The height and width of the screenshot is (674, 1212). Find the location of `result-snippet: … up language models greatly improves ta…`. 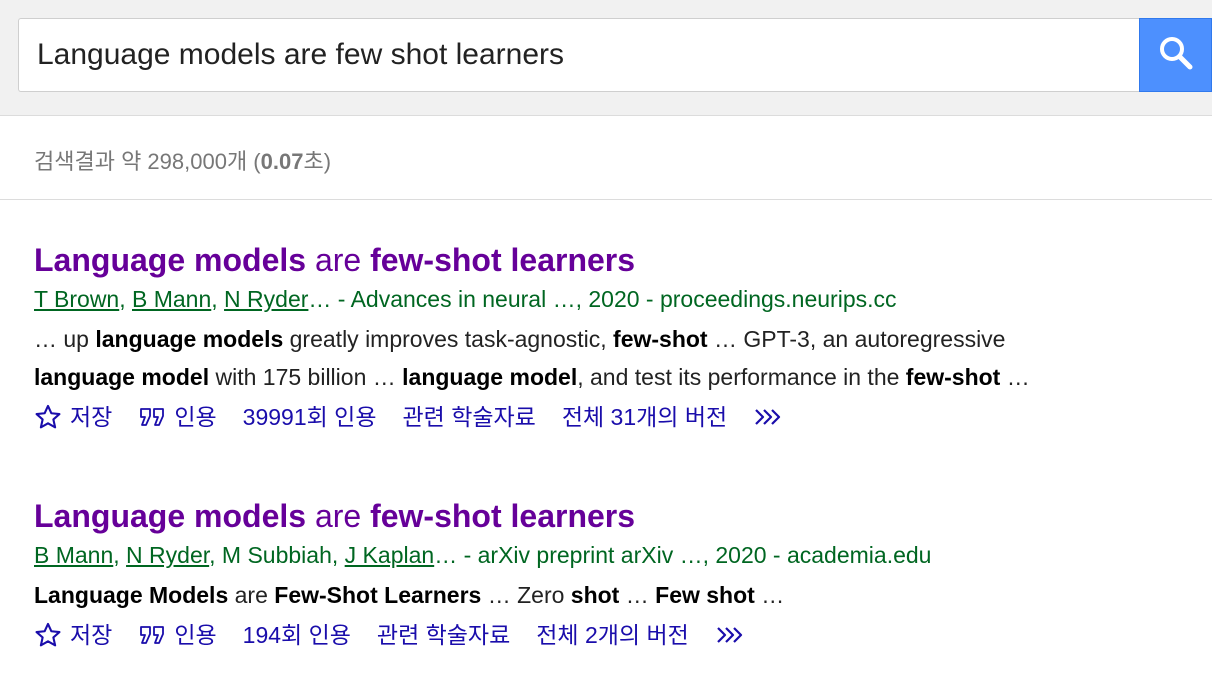

result-snippet: … up language models greatly improves ta… is located at coordinates (619, 358).